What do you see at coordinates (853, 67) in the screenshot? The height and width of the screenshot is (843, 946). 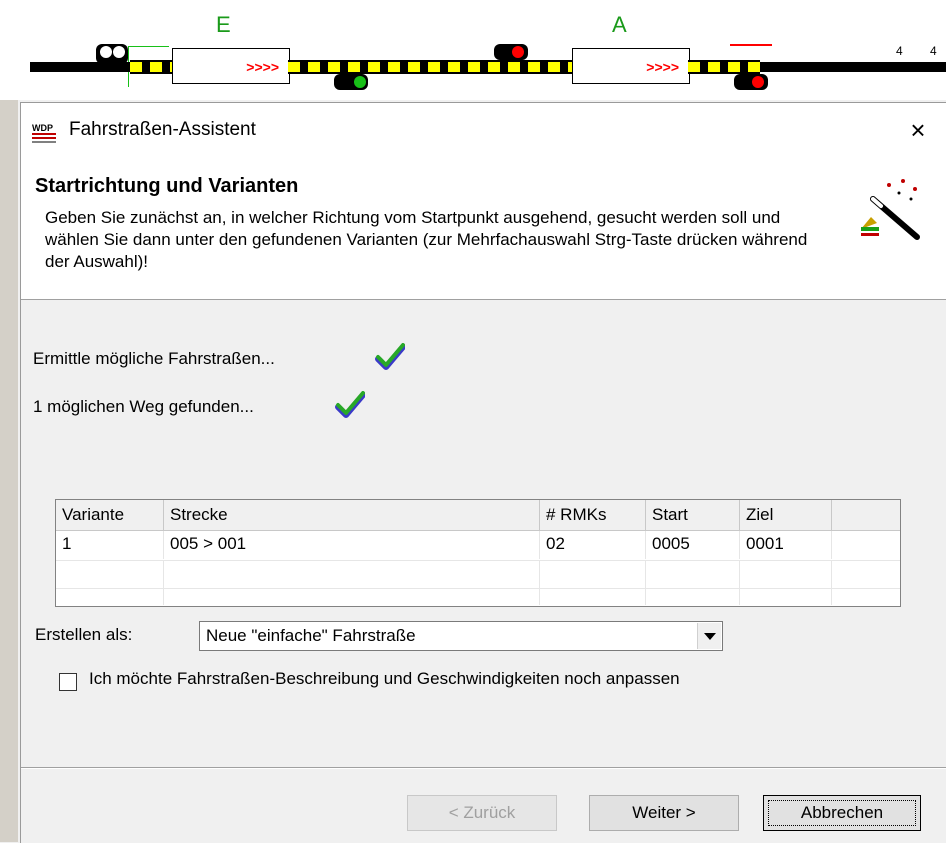 I see `track-end` at bounding box center [853, 67].